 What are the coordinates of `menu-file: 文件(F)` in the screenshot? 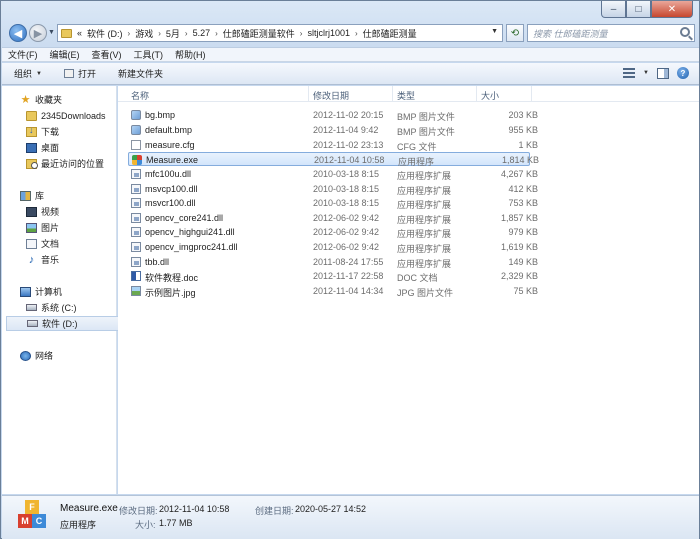 It's located at (23, 54).